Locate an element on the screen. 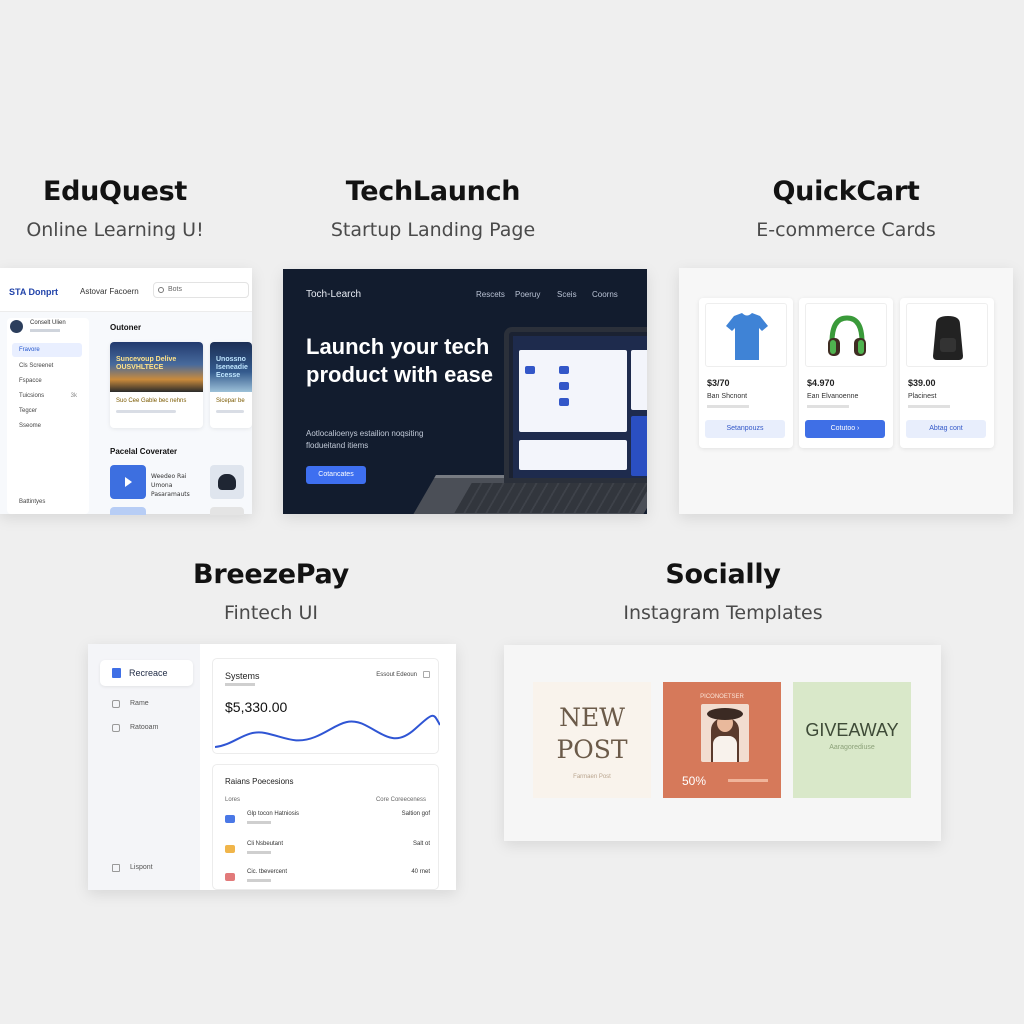  product-price: $39.00 is located at coordinates (922, 383).